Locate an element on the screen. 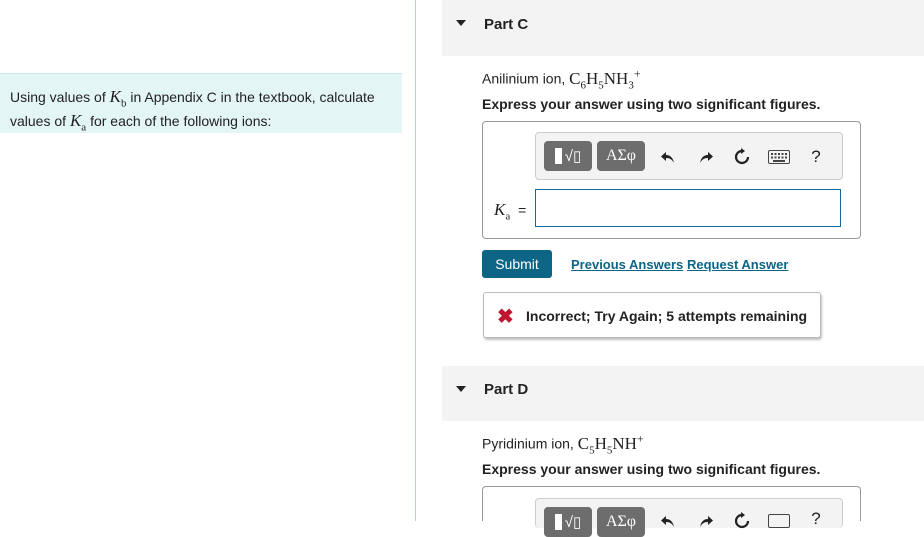 This screenshot has height=537, width=924. submit-button: Submit is located at coordinates (517, 264).